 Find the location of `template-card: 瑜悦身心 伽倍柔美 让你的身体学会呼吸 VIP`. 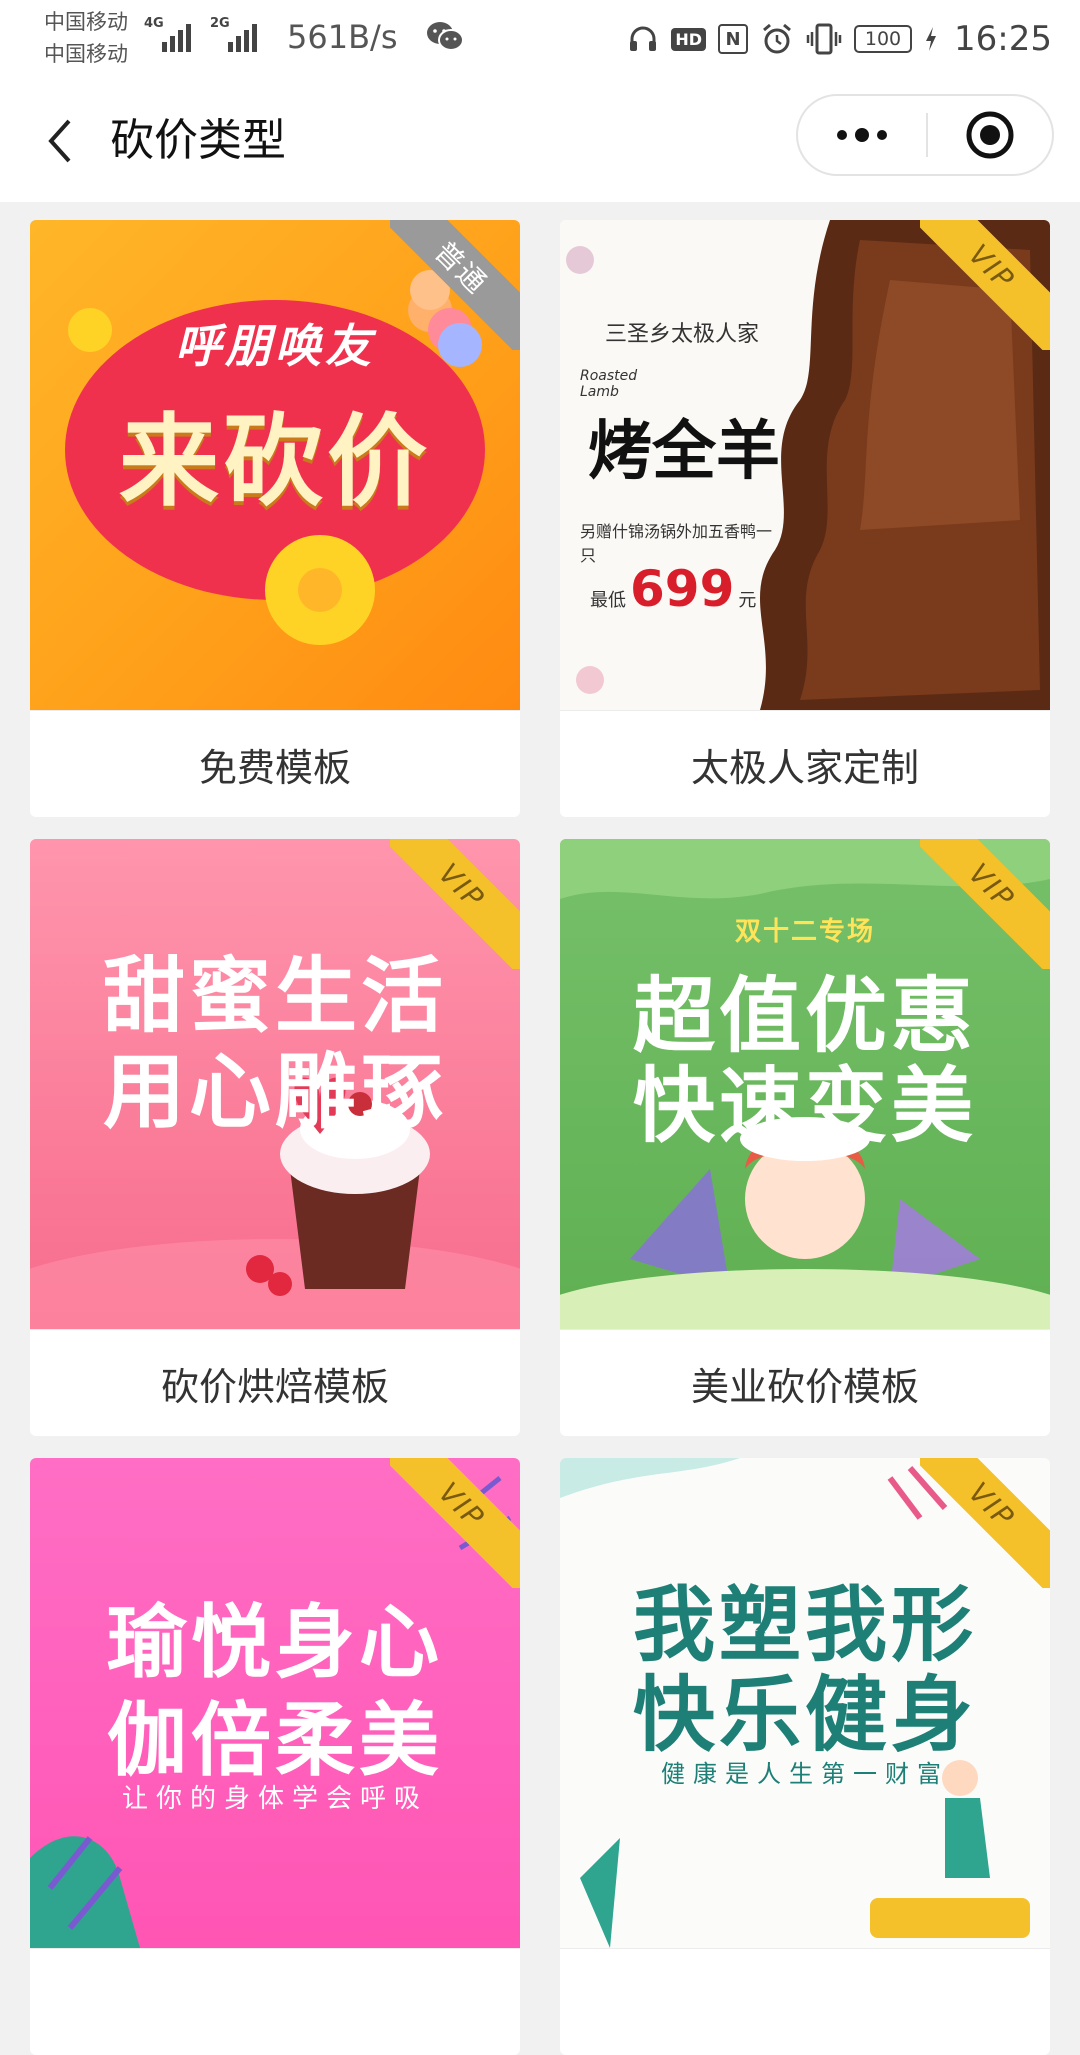

template-card: 瑜悦身心 伽倍柔美 让你的身体学会呼吸 VIP is located at coordinates (275, 1756).